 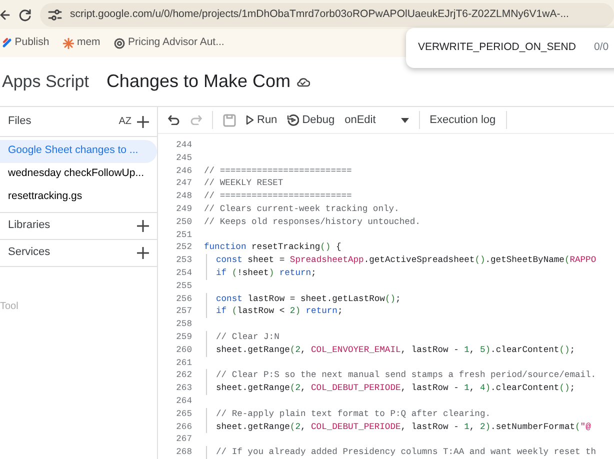 What do you see at coordinates (55, 14) in the screenshot?
I see `site-settings-icon` at bounding box center [55, 14].